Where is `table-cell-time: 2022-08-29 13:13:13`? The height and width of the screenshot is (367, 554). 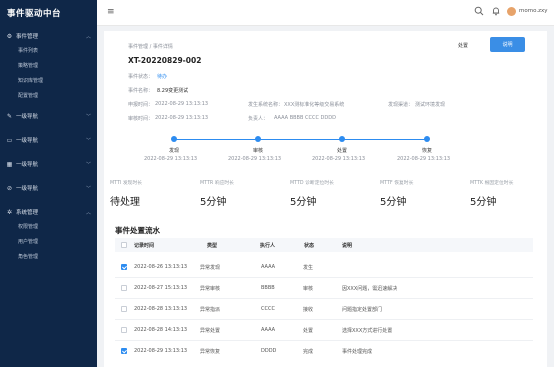 table-cell-time: 2022-08-29 13:13:13 is located at coordinates (161, 351).